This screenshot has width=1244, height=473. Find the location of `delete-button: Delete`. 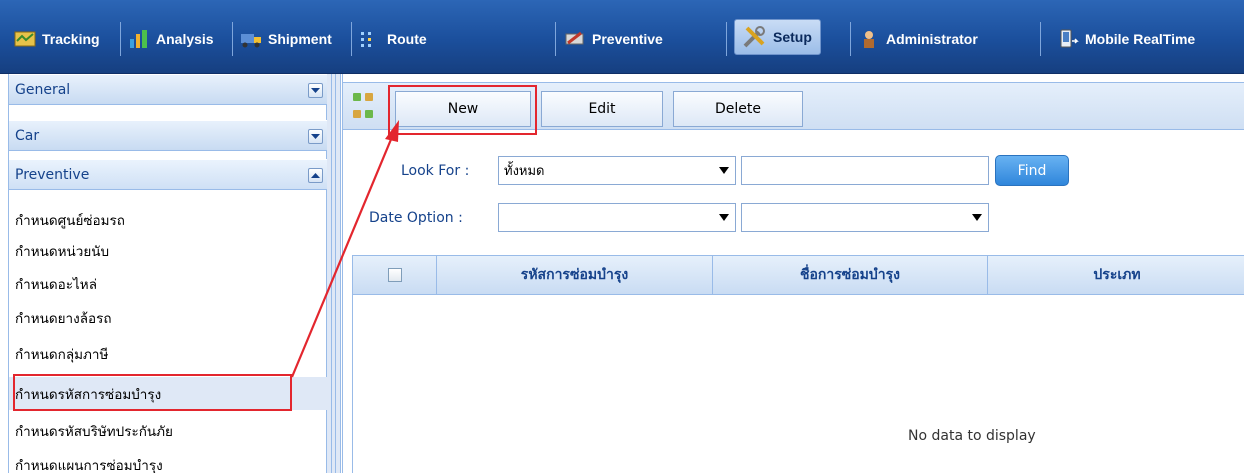

delete-button: Delete is located at coordinates (738, 109).